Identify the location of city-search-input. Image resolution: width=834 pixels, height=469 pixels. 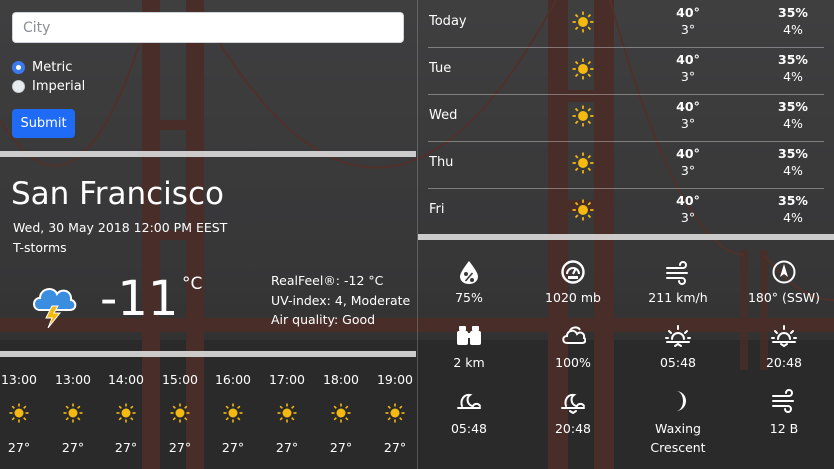
(208, 27).